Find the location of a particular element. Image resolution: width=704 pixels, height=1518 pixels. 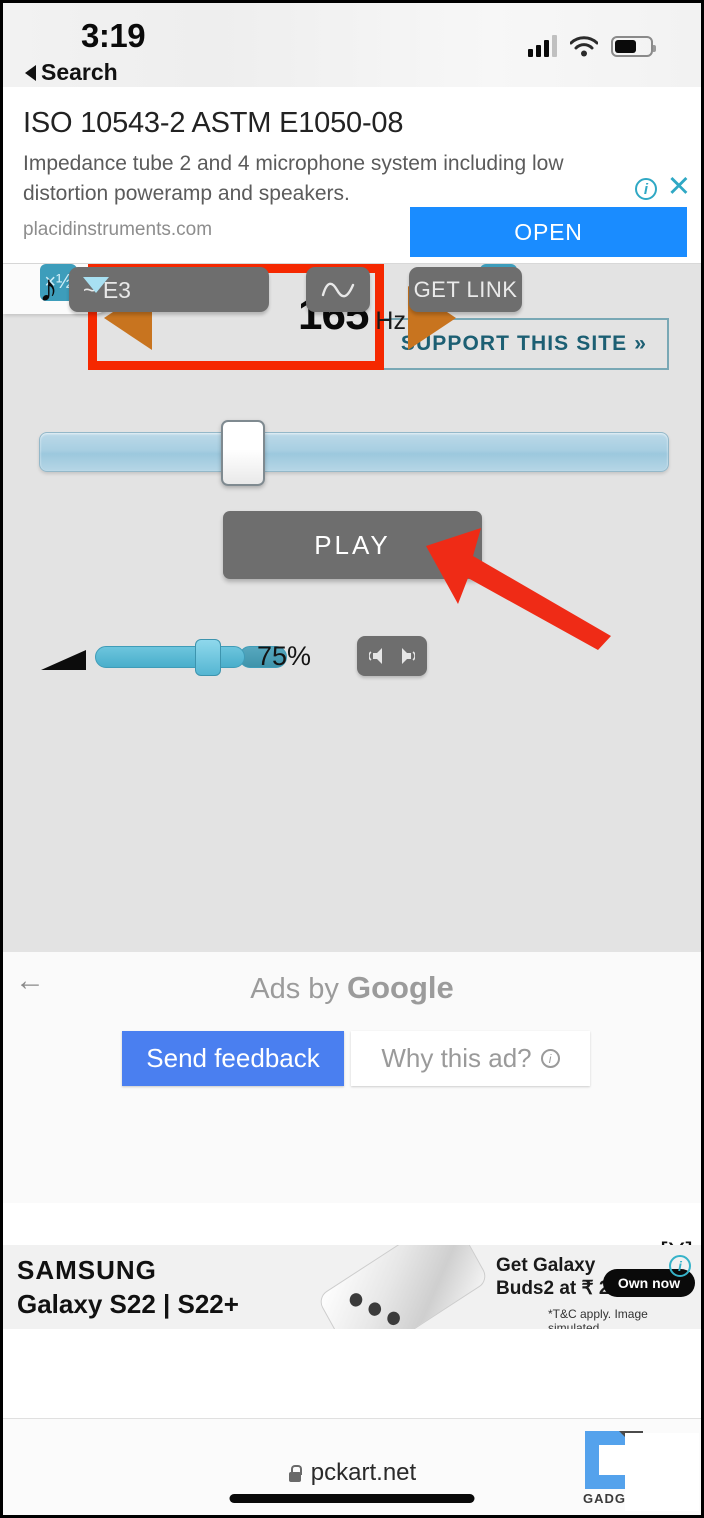

samsung-product: Galaxy S22 | S22+ is located at coordinates (128, 1304).